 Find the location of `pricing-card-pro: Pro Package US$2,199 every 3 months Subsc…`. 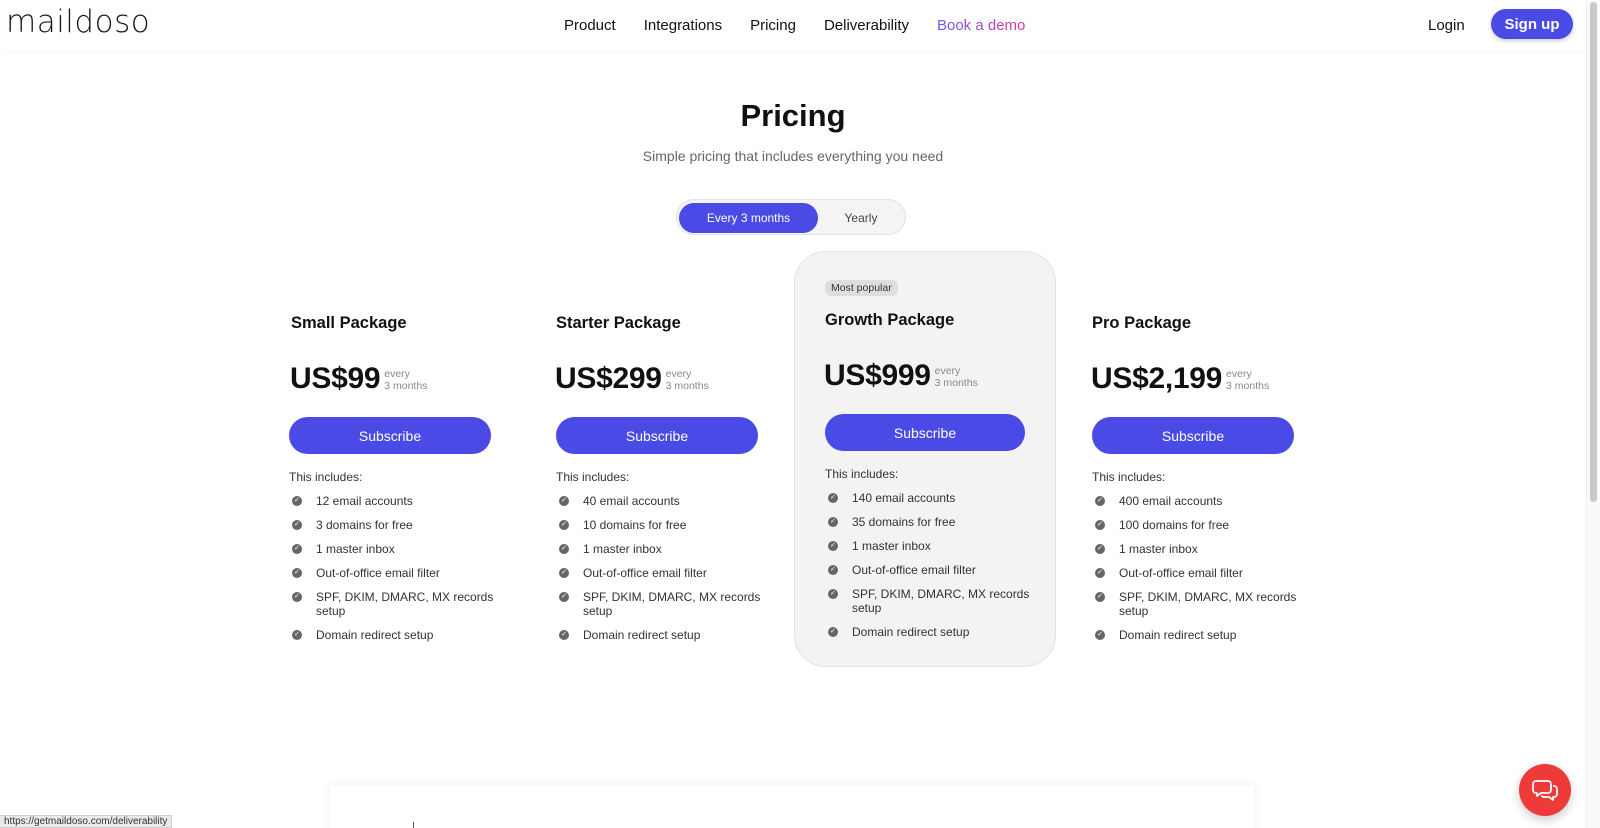

pricing-card-pro: Pro Package US$2,199 every 3 months Subsc… is located at coordinates (1203, 464).